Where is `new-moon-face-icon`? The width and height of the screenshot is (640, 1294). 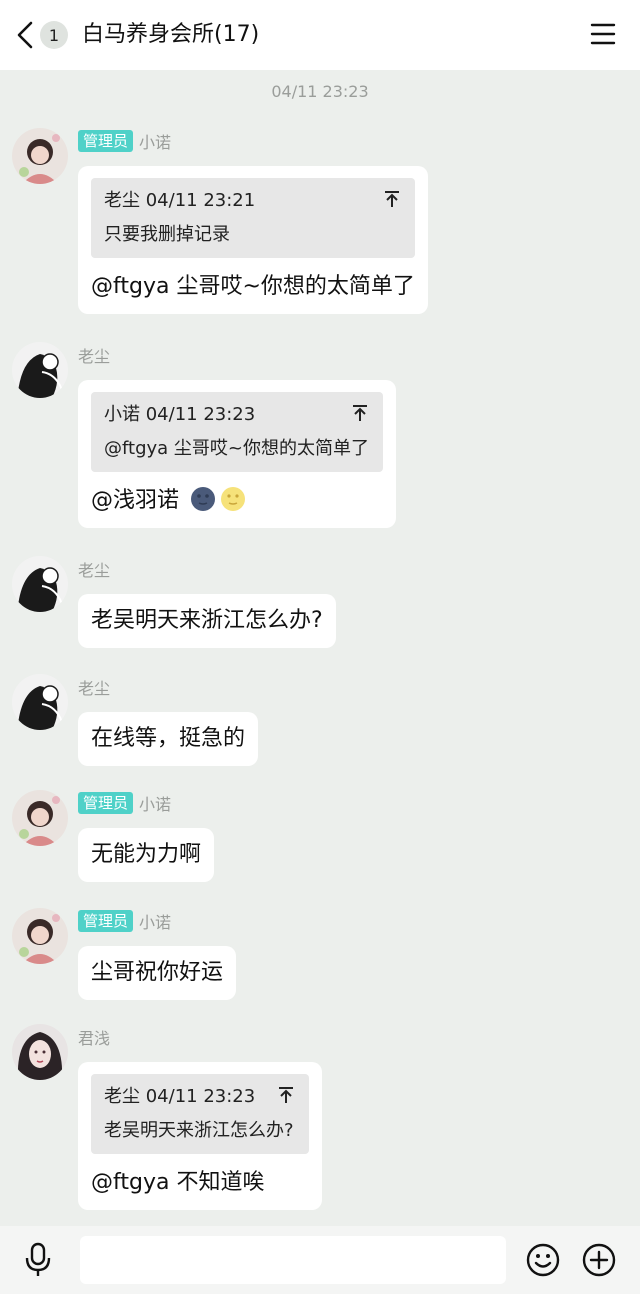 new-moon-face-icon is located at coordinates (203, 499).